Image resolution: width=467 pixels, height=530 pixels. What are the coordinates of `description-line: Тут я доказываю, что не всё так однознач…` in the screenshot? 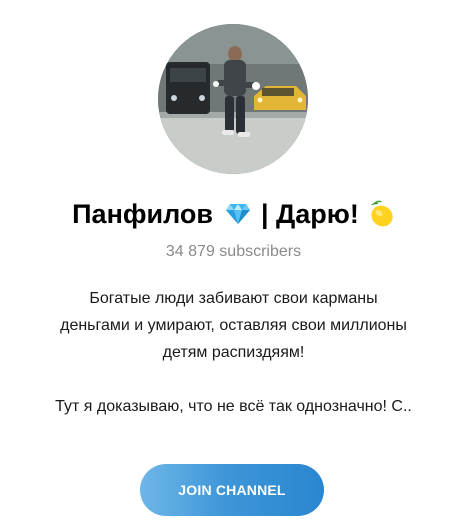 It's located at (233, 406).